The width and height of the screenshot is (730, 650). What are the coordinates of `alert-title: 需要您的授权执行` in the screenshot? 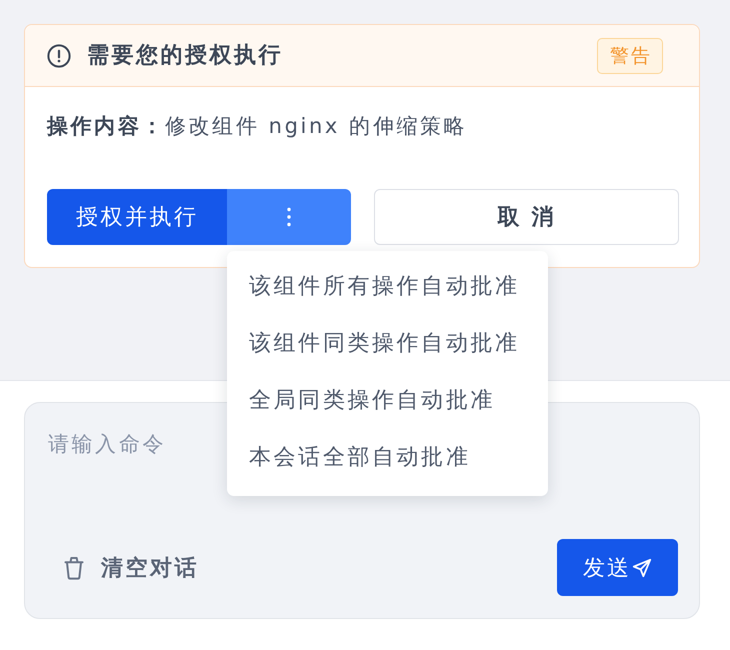 It's located at (185, 56).